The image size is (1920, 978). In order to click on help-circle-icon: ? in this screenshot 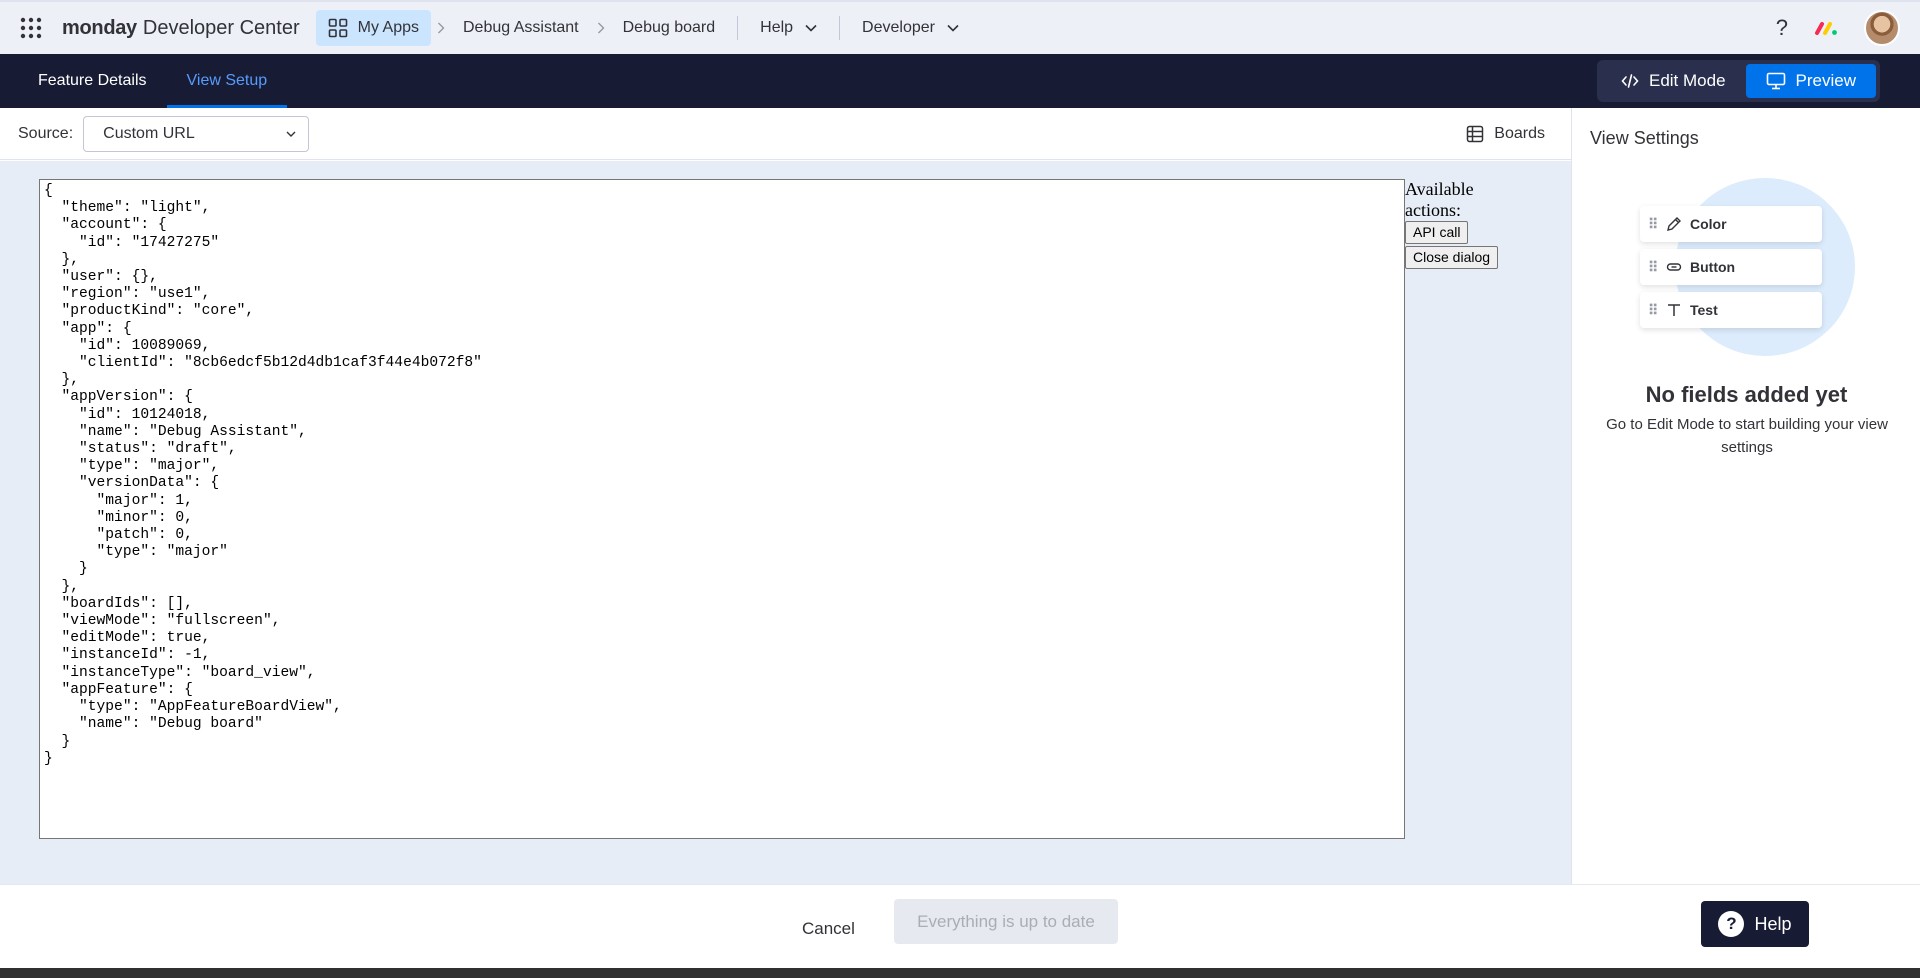, I will do `click(1731, 924)`.